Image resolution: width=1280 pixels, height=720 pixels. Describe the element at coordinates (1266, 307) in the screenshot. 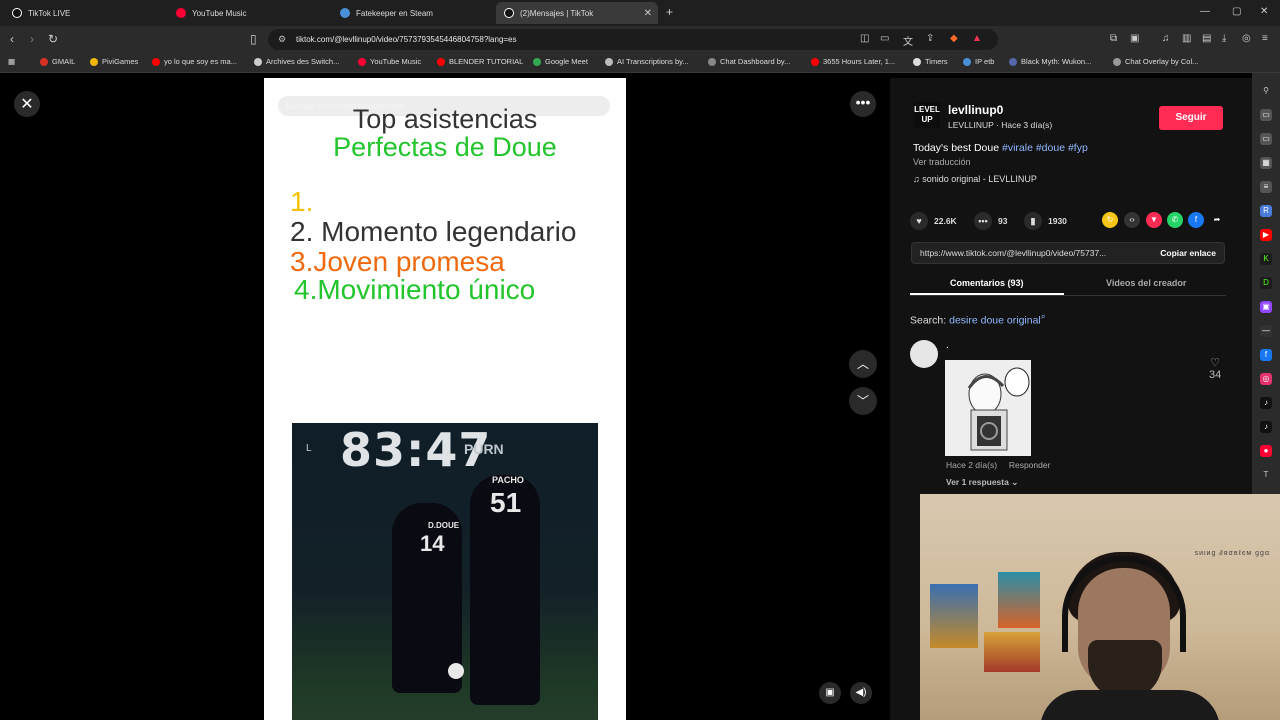

I see `twitch-icon: ▣` at that location.